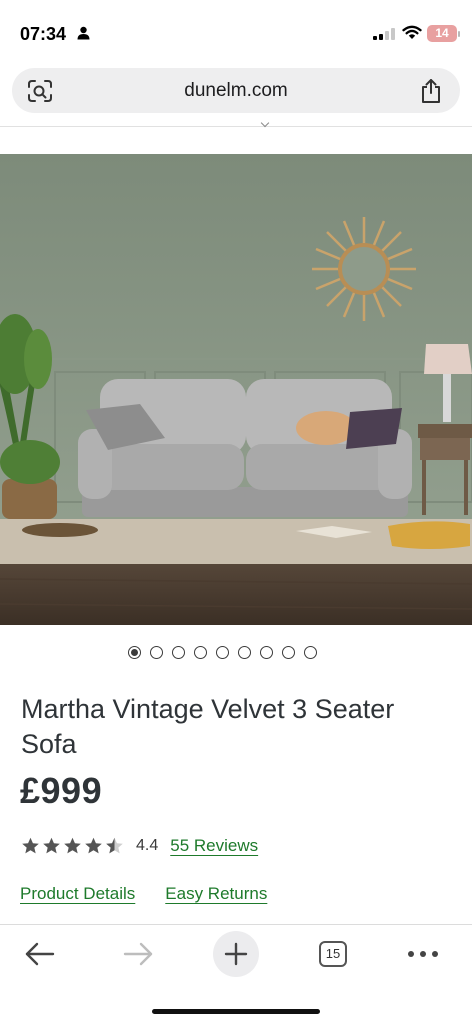 This screenshot has height=1025, width=472. I want to click on rating-value: 4.4, so click(147, 845).